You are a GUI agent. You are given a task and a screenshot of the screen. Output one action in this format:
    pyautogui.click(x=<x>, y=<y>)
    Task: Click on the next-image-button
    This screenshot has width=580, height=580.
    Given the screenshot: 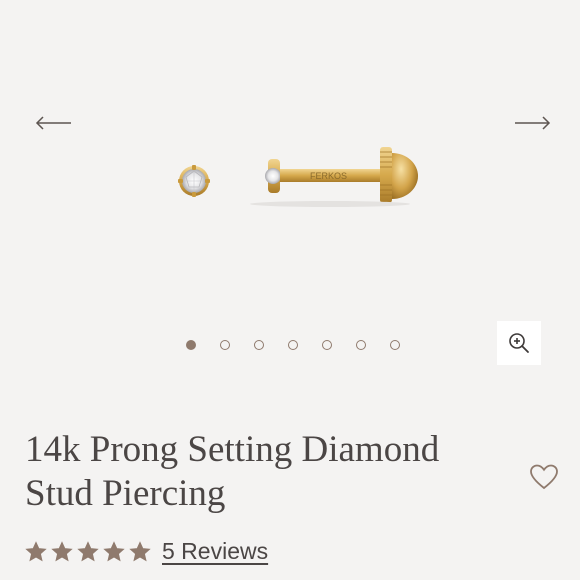 What is the action you would take?
    pyautogui.click(x=532, y=123)
    